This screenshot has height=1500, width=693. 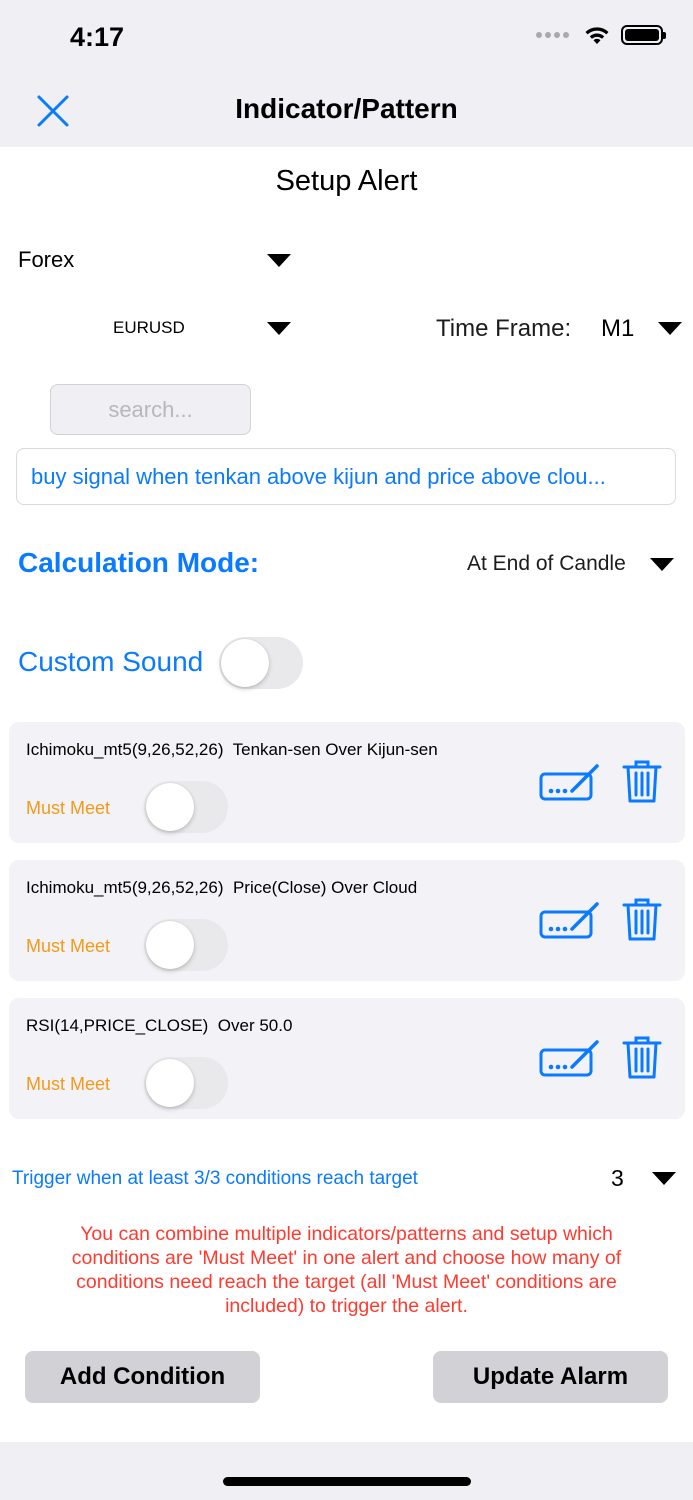 What do you see at coordinates (617, 1178) in the screenshot?
I see `trigger-count-select: 3` at bounding box center [617, 1178].